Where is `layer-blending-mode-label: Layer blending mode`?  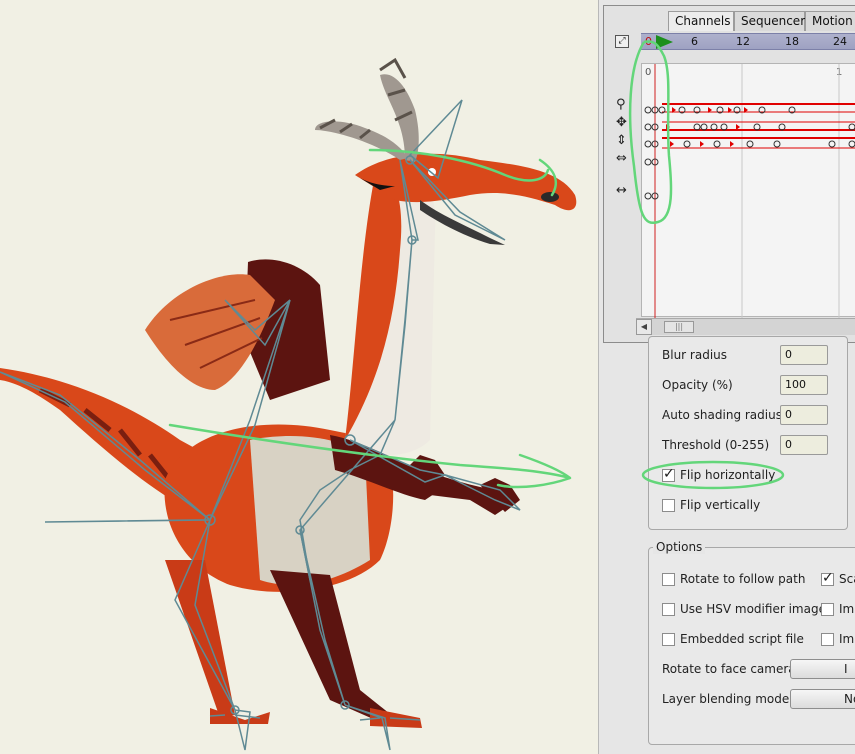
layer-blending-mode-label: Layer blending mode is located at coordinates (726, 699).